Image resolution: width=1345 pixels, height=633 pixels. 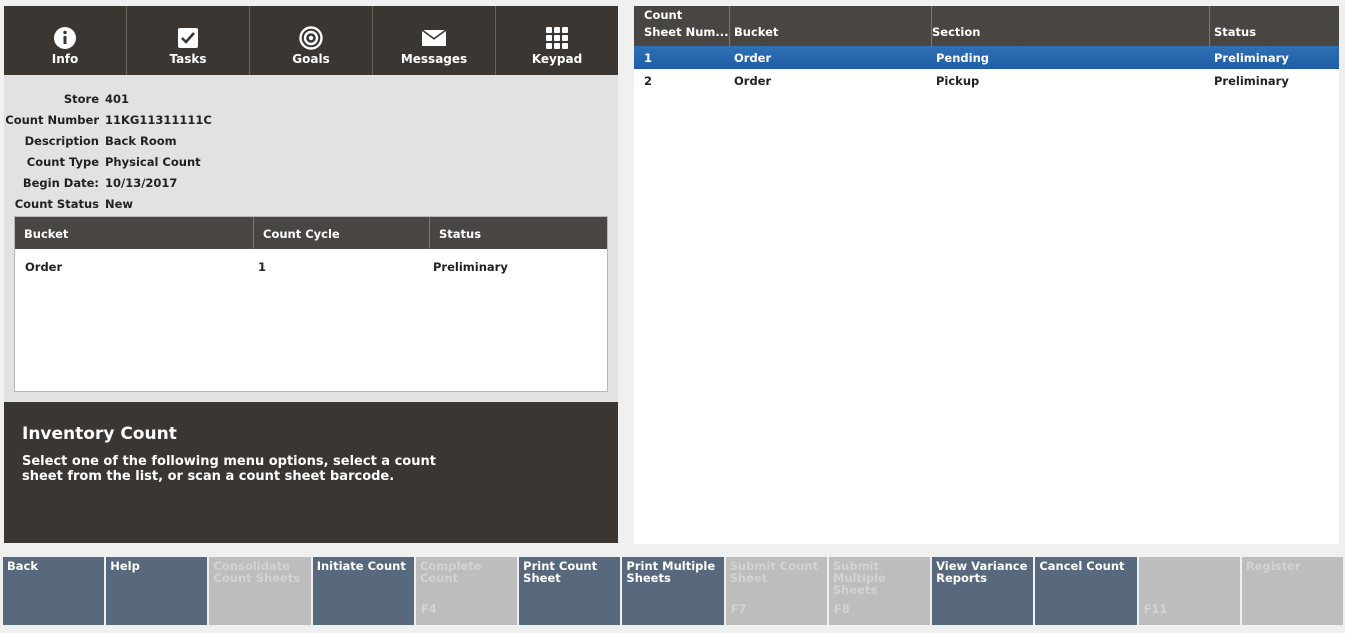 I want to click on nav-goals: Goals, so click(x=311, y=40).